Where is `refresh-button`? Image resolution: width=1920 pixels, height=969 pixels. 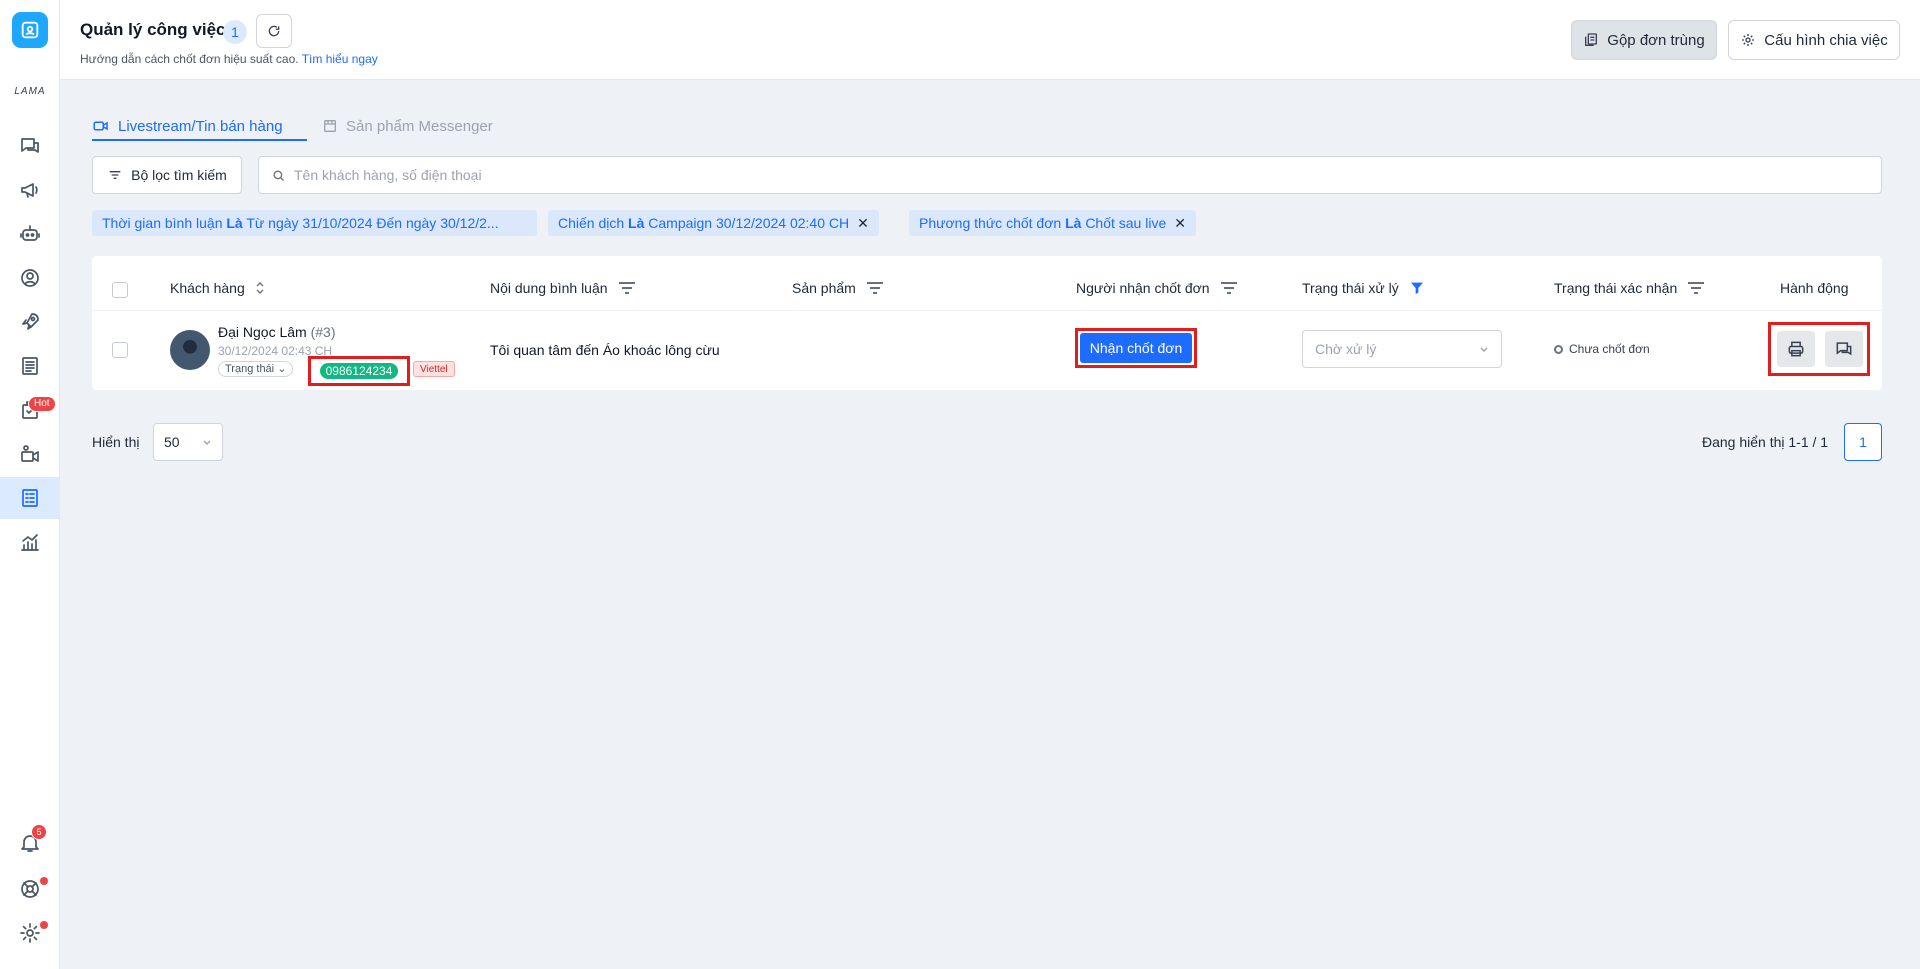
refresh-button is located at coordinates (274, 31).